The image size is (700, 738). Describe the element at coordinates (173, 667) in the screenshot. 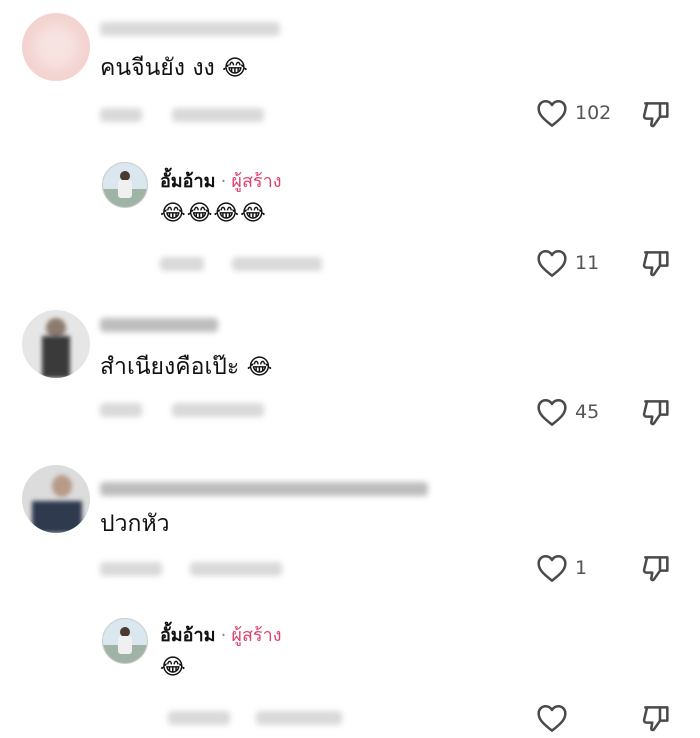

I see `reply-text: 😂` at that location.